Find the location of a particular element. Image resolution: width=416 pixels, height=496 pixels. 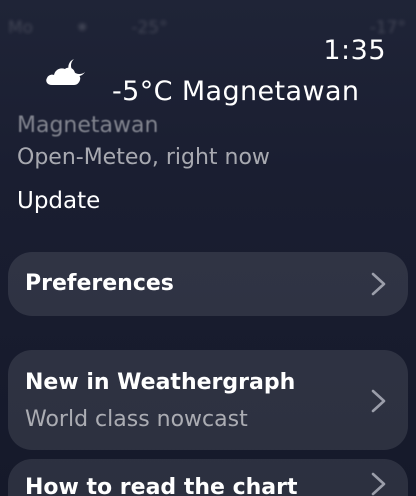

how-to-read-chart-button: How to read the chart is located at coordinates (208, 477).